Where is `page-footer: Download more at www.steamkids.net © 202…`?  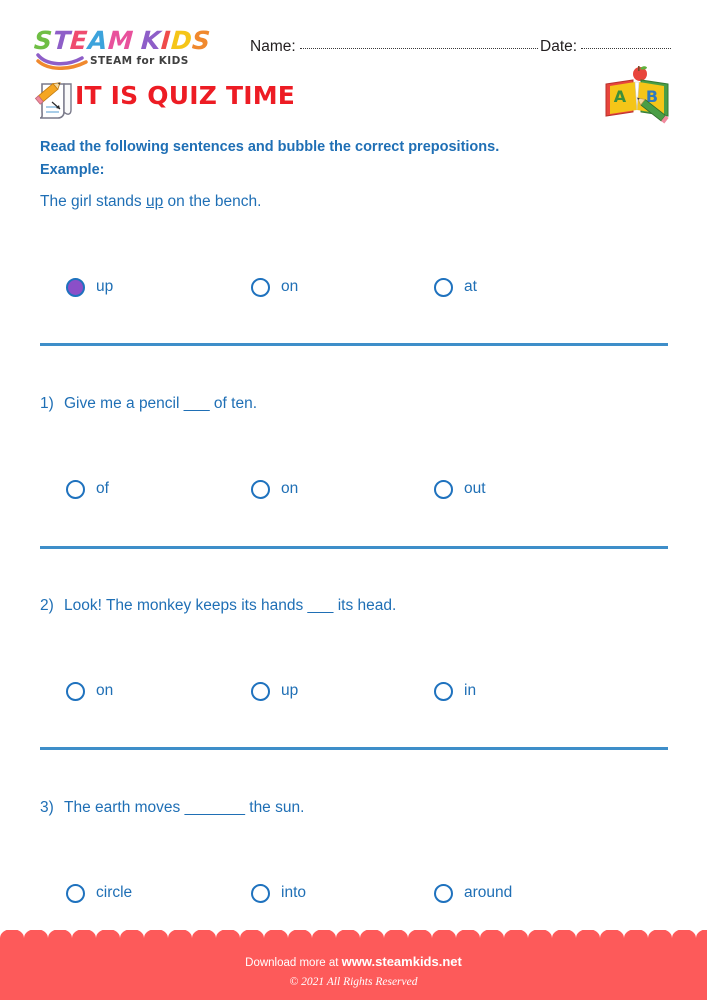 page-footer: Download more at www.steamkids.net © 202… is located at coordinates (353, 965).